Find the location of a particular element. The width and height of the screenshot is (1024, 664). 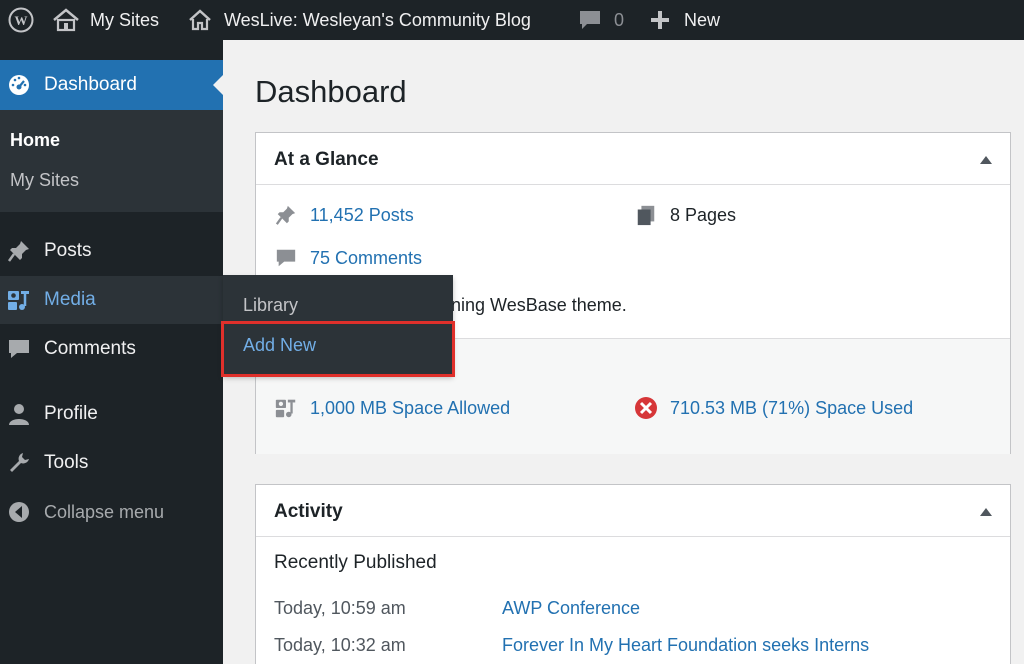

collapse-menu-label: Collapse menu is located at coordinates (104, 511).